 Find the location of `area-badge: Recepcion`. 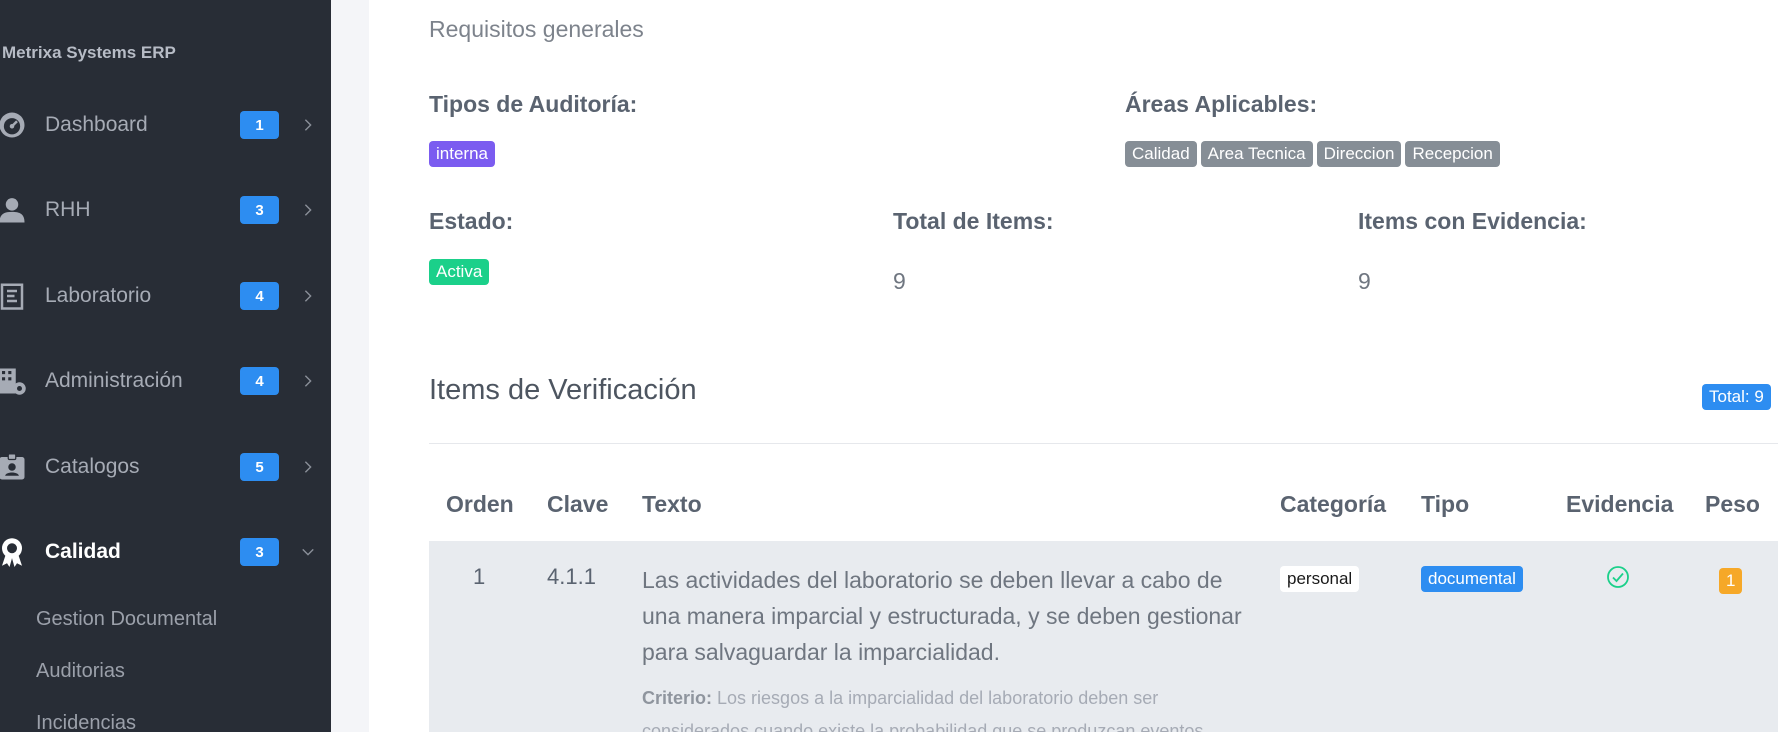

area-badge: Recepcion is located at coordinates (1452, 154).